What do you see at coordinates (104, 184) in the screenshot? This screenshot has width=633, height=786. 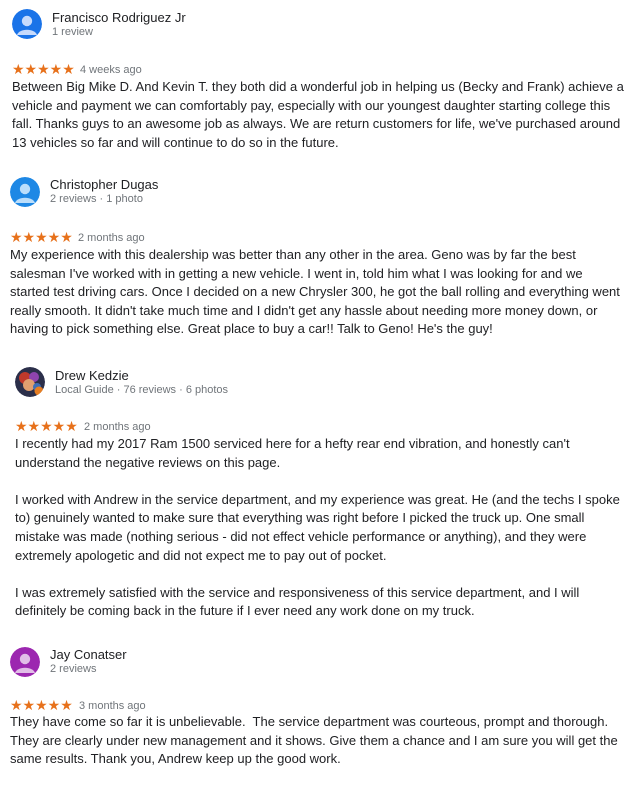 I see `reviewer-name: Christopher Dugas` at bounding box center [104, 184].